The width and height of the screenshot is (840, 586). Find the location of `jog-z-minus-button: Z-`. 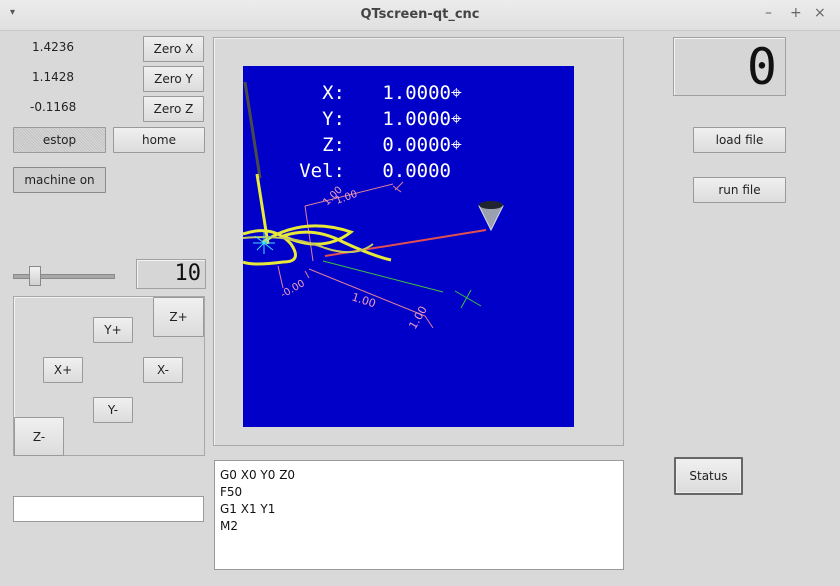

jog-z-minus-button: Z- is located at coordinates (39, 436).